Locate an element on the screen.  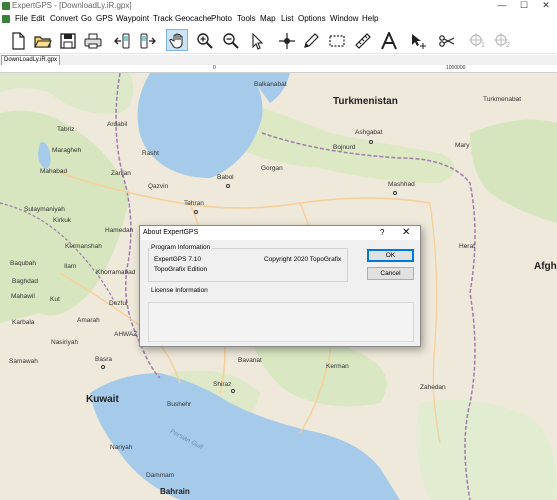
city-label: Bavanat is located at coordinates (250, 360).